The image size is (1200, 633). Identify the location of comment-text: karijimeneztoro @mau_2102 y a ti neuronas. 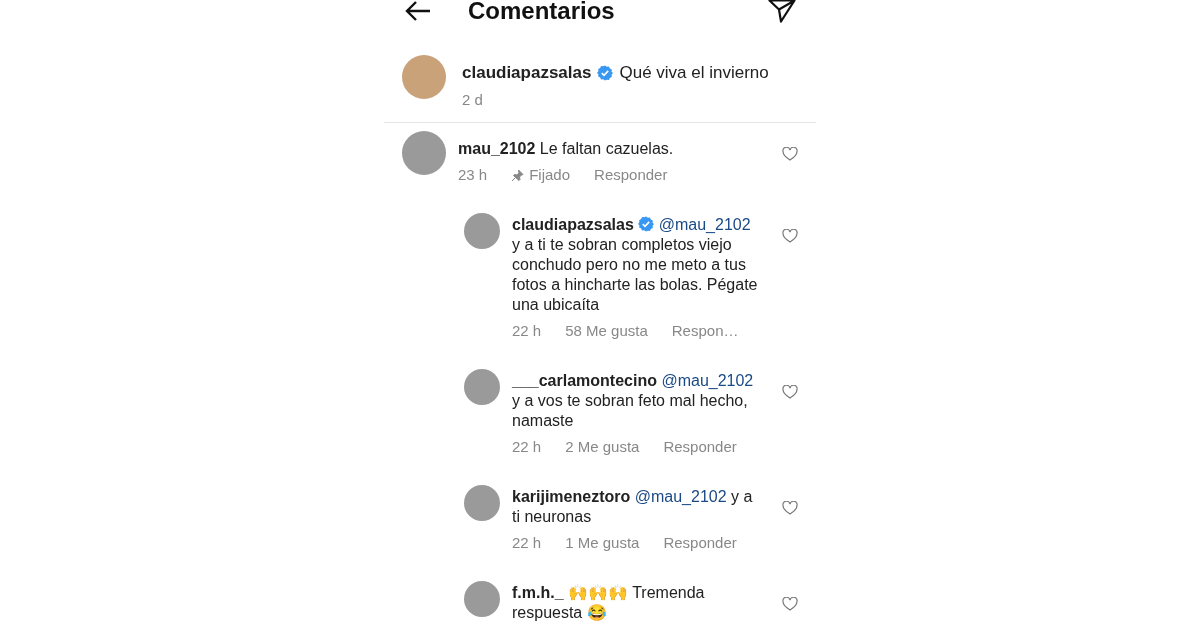
(633, 507).